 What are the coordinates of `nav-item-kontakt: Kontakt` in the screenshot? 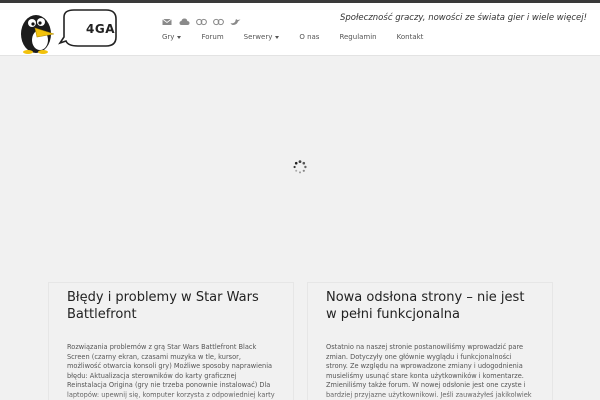 It's located at (410, 37).